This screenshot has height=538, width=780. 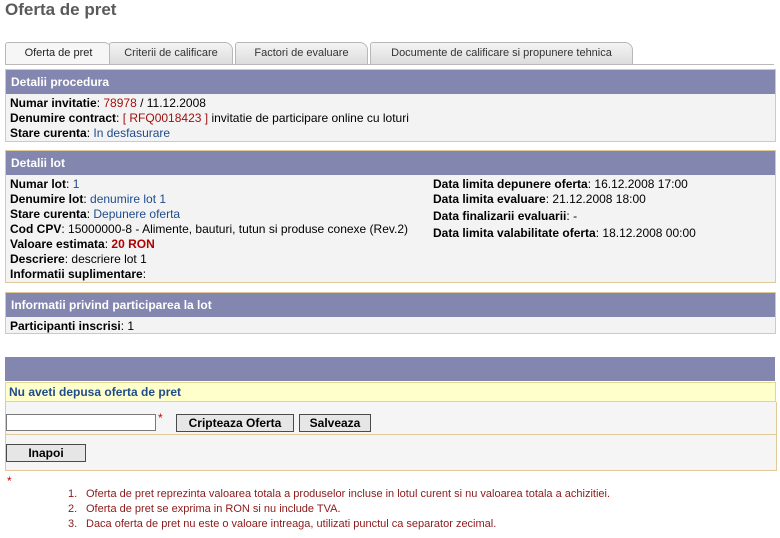 I want to click on evaluation-deadline-row: Data limita evaluare: 21.12.2008 18:00, so click(x=539, y=199).